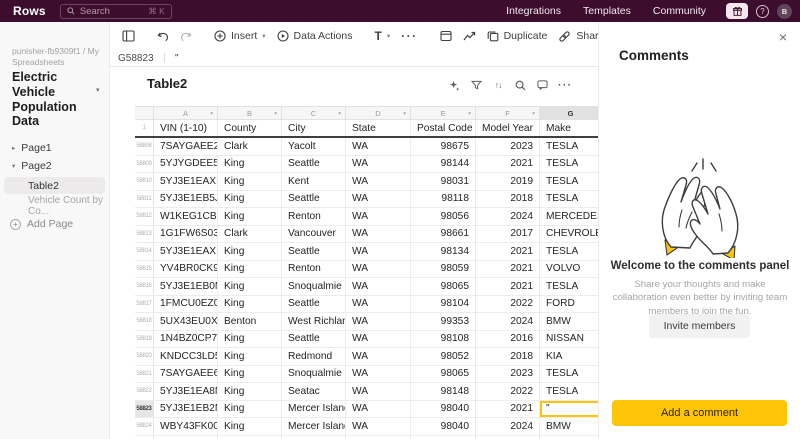 The image size is (800, 439). I want to click on column-header-A: A ▾, so click(186, 113).